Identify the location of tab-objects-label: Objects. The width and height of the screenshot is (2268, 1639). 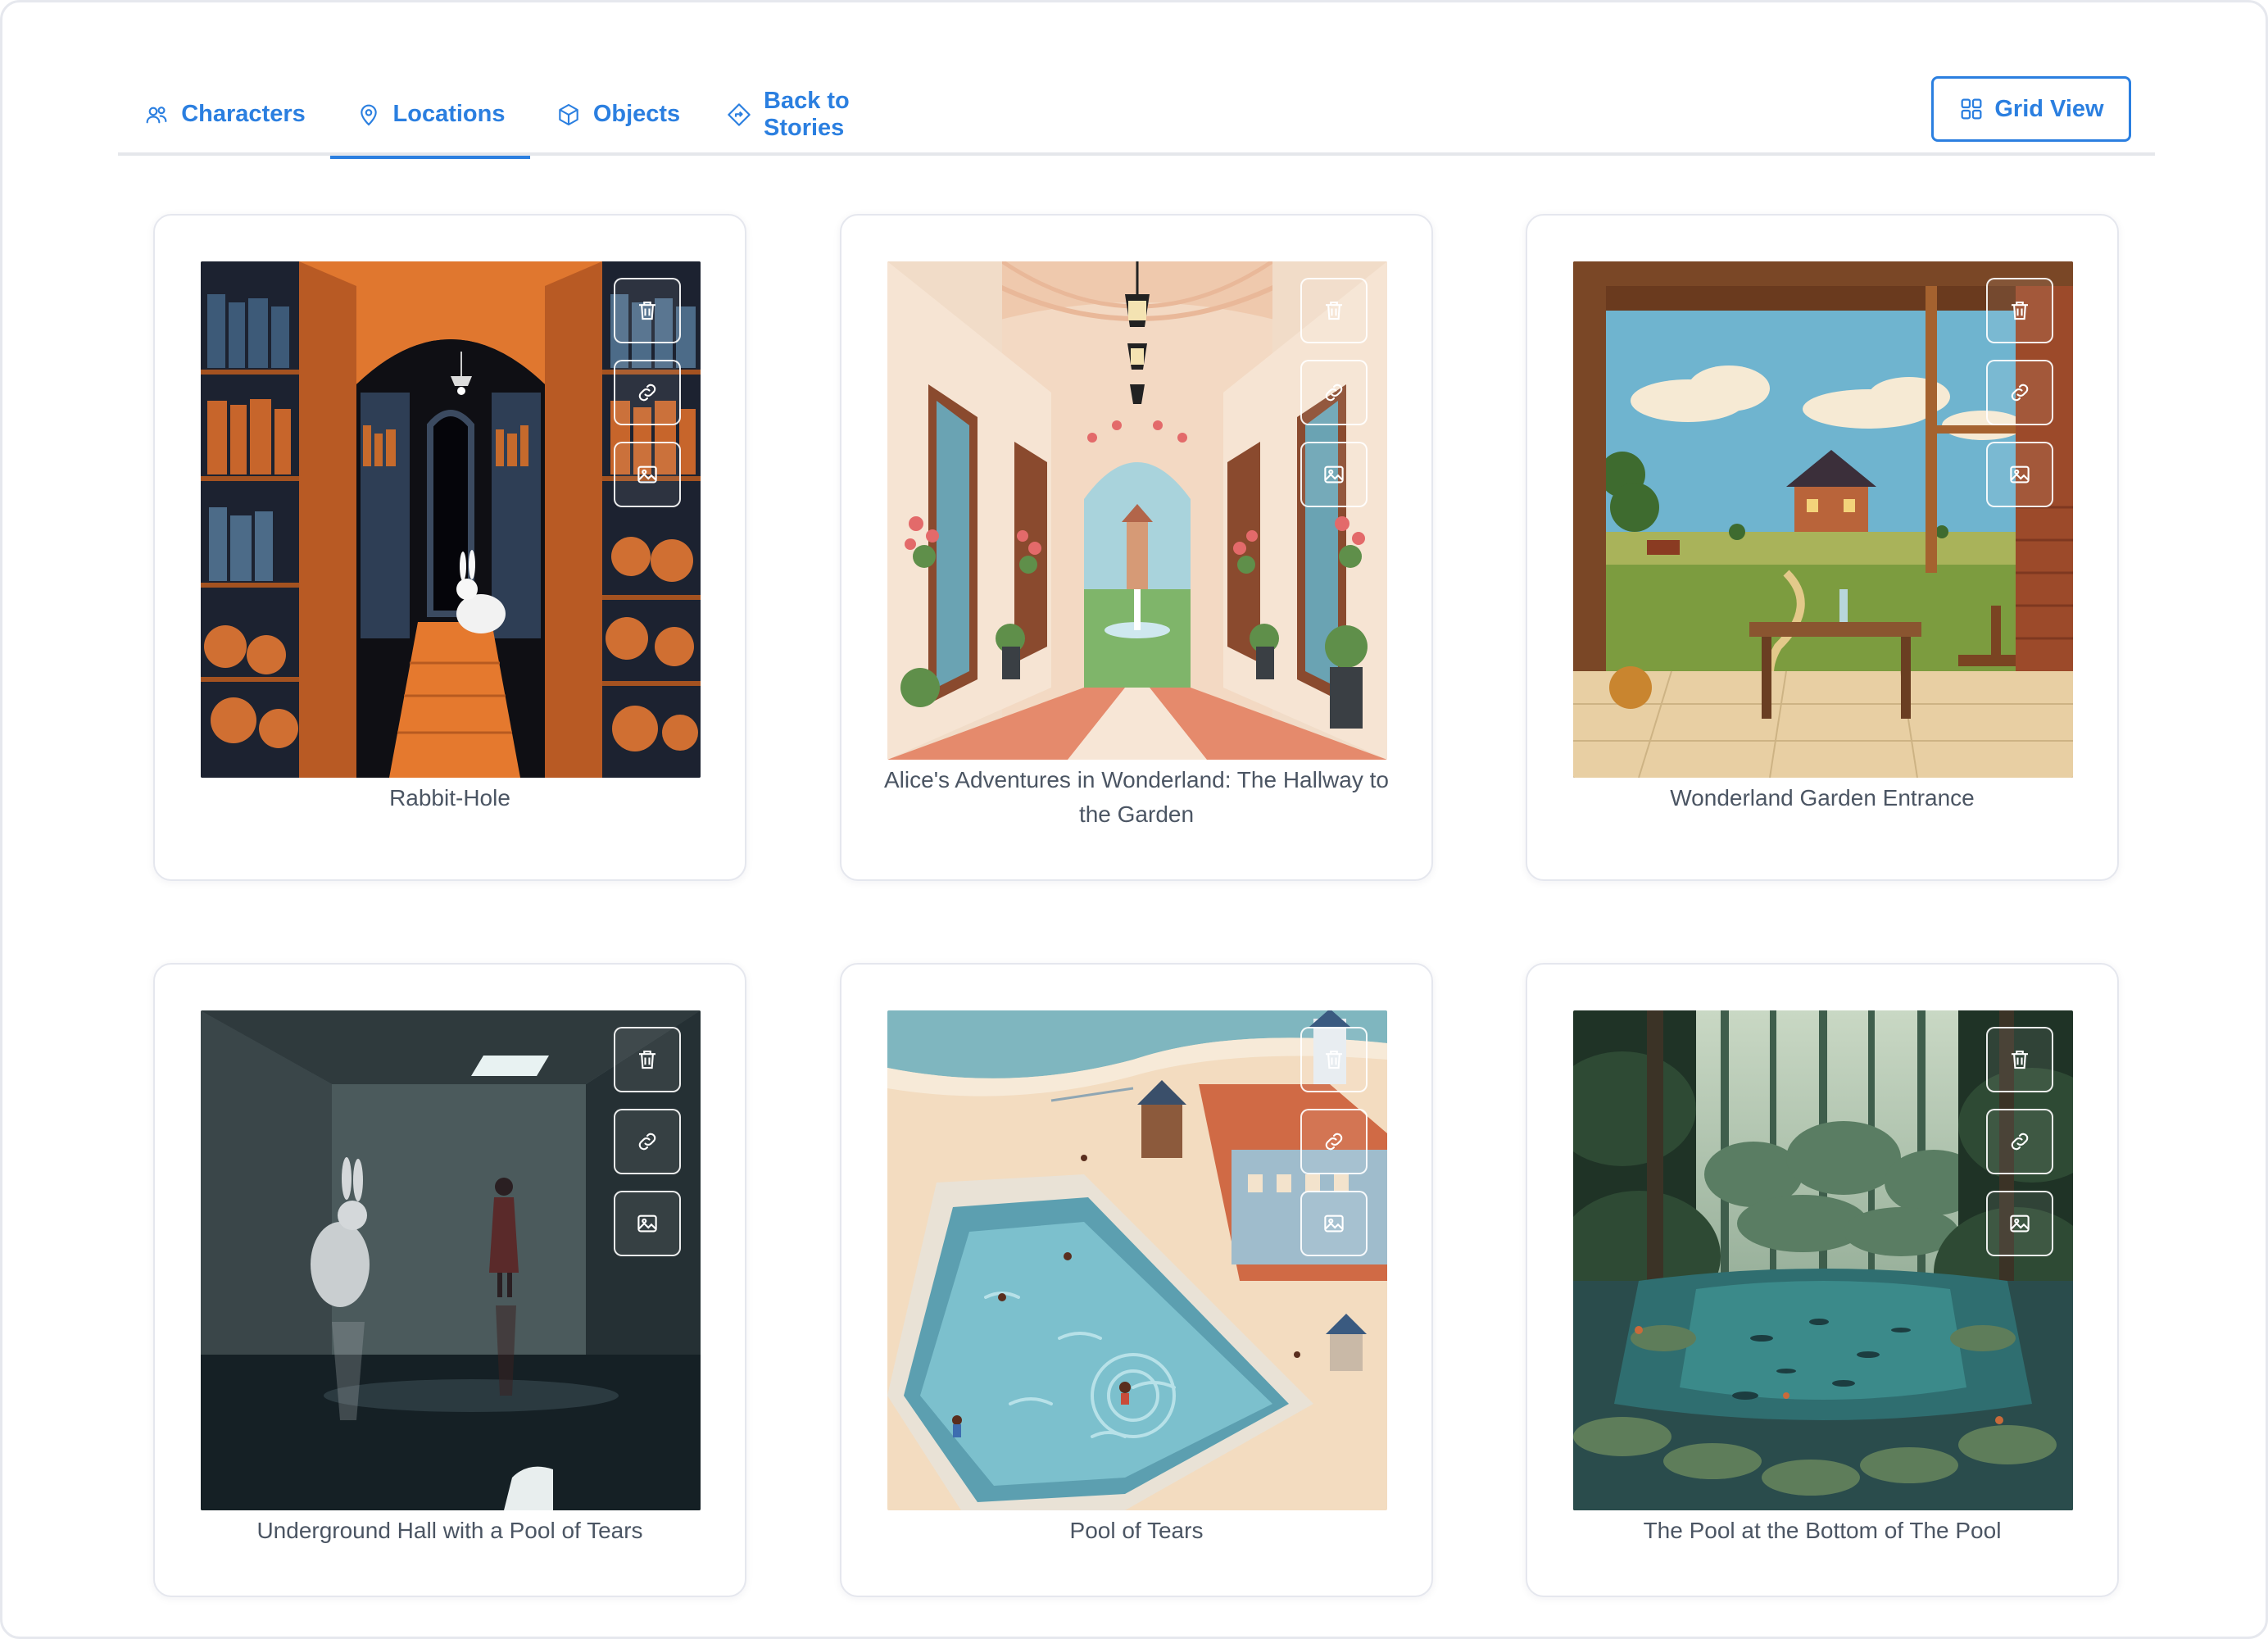
(636, 114).